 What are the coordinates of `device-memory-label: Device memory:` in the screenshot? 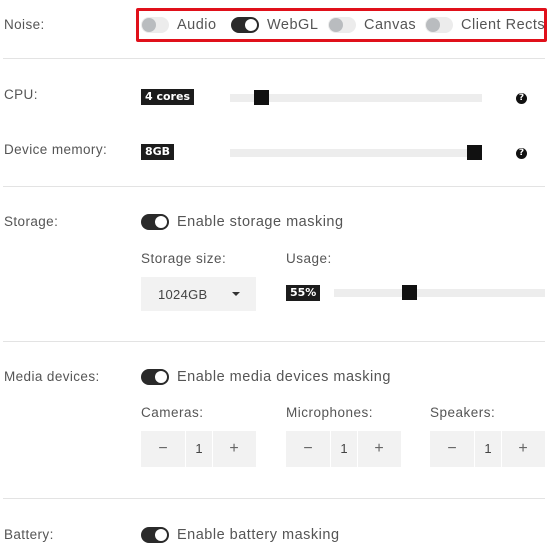 It's located at (56, 149).